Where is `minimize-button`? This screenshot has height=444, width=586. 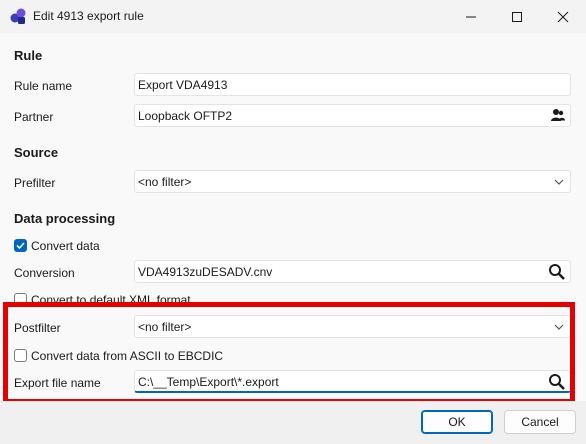 minimize-button is located at coordinates (471, 16).